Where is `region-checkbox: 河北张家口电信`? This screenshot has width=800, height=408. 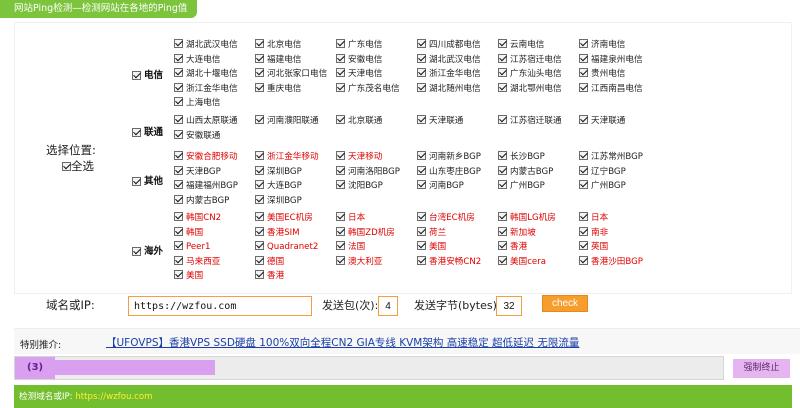
region-checkbox: 河北张家口电信 is located at coordinates (291, 74).